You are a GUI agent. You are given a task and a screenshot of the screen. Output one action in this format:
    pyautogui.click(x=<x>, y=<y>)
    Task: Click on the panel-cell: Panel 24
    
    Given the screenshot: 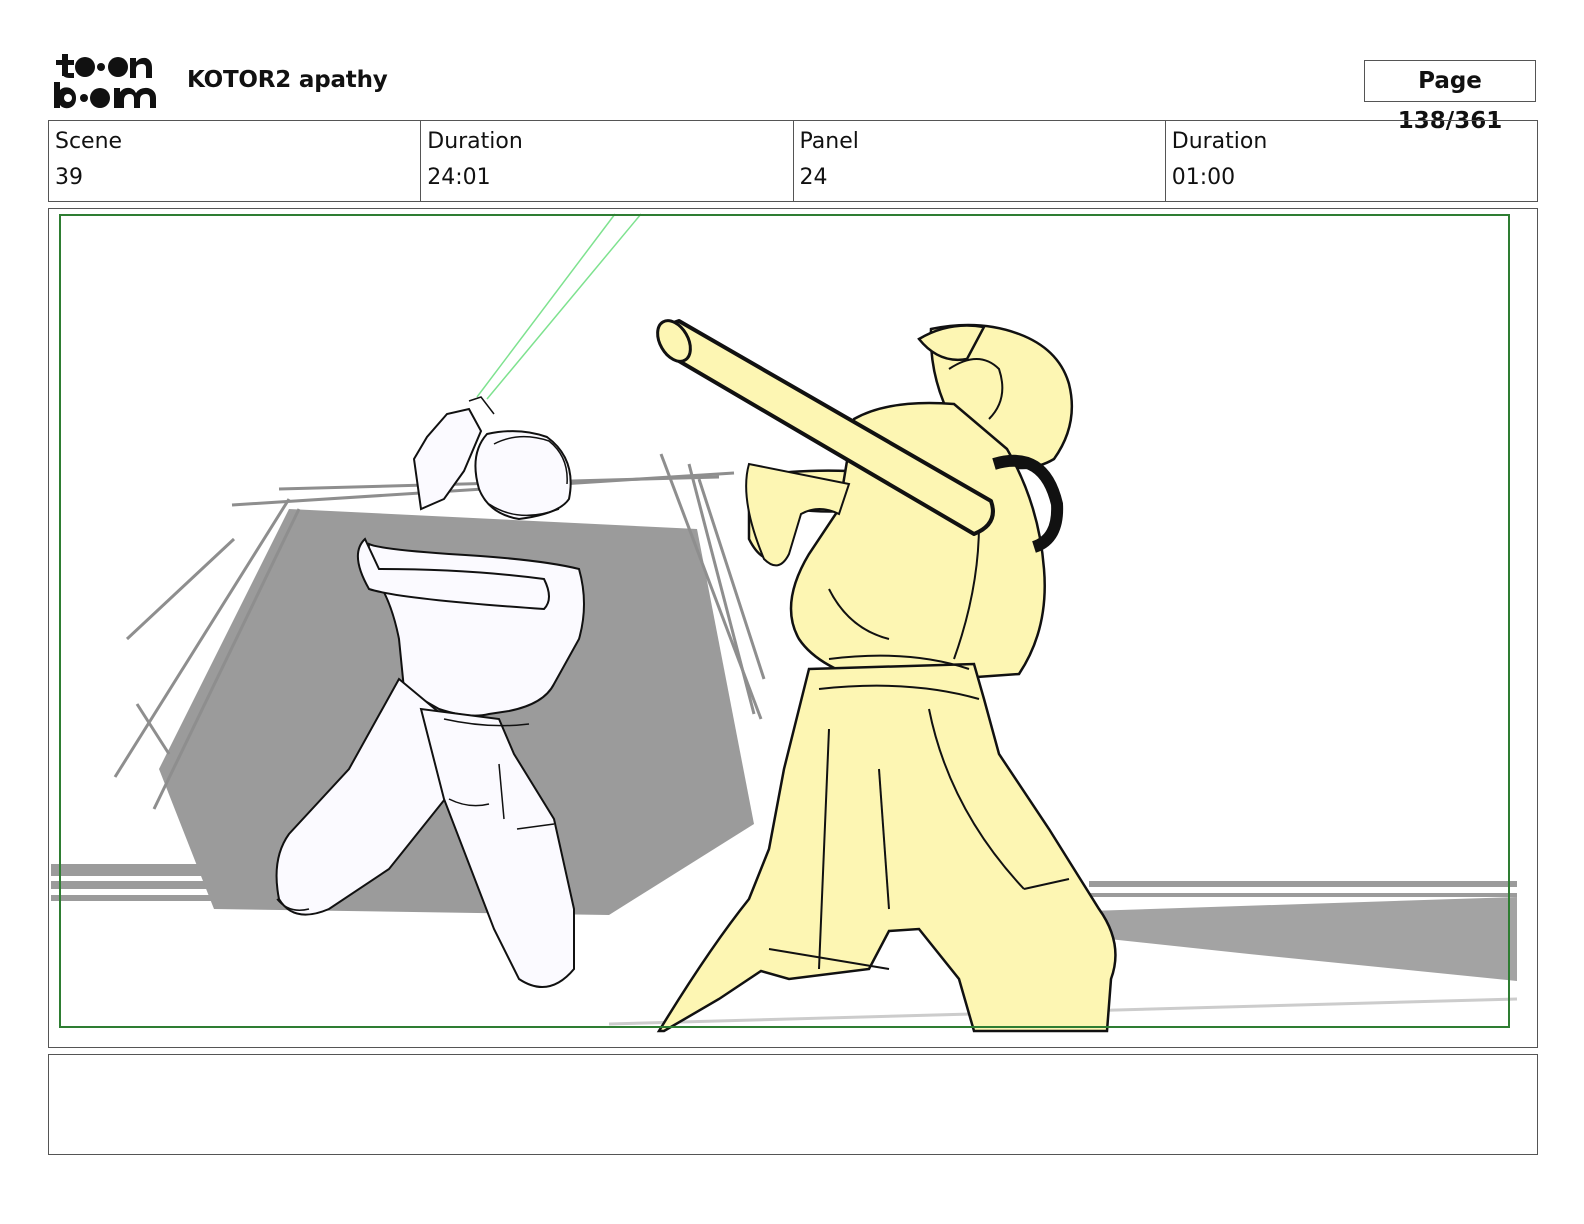 What is the action you would take?
    pyautogui.click(x=980, y=161)
    